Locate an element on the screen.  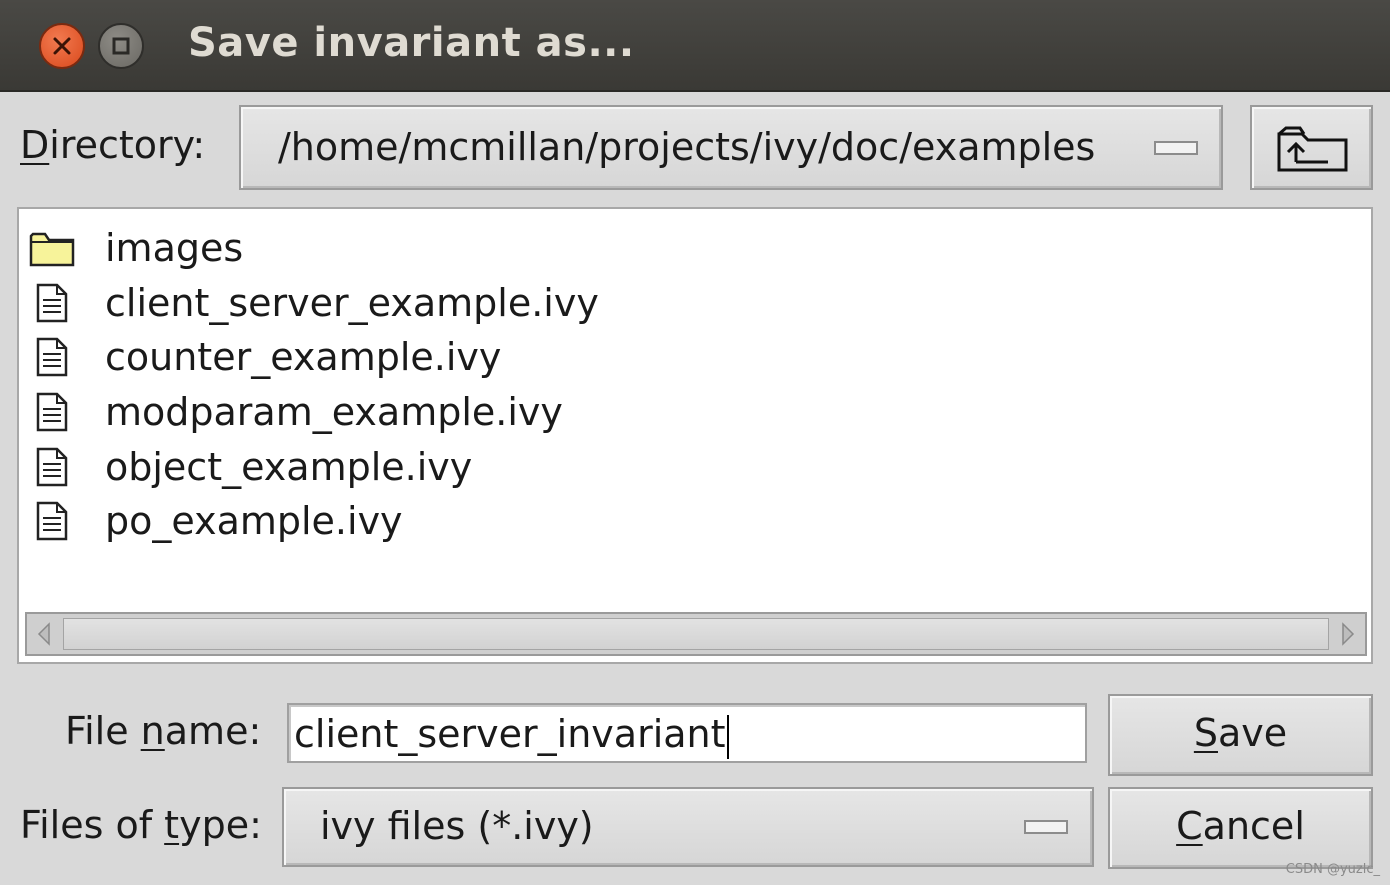
directory-combobox: /home/mcmillan/projects/ivy/doc/examples is located at coordinates (731, 147).